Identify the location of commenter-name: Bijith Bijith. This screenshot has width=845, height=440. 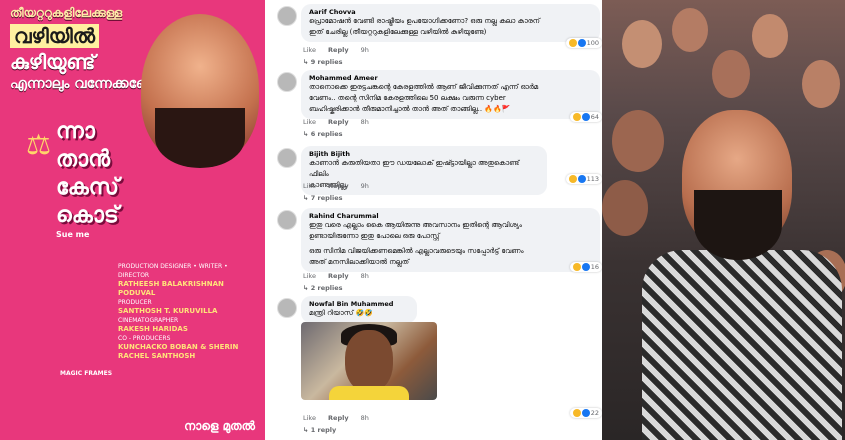
(424, 154).